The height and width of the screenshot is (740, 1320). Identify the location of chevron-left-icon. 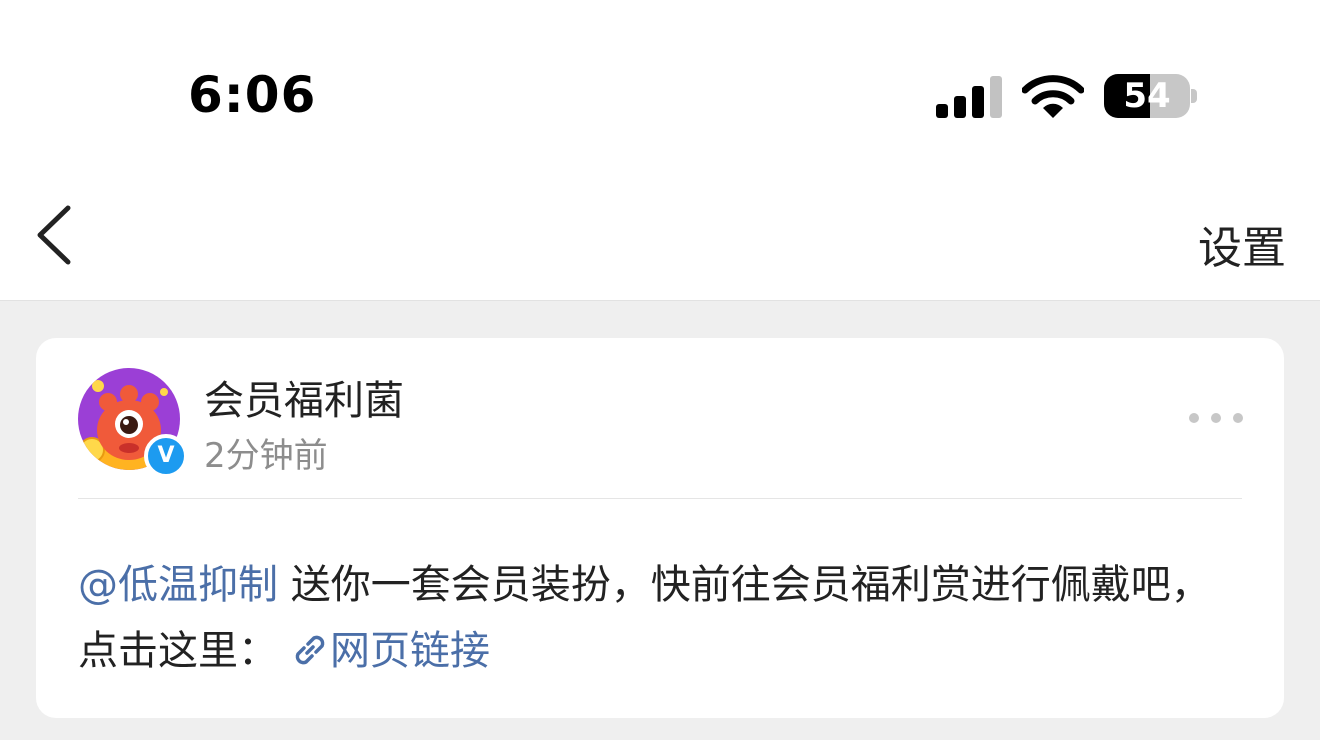
(54, 235).